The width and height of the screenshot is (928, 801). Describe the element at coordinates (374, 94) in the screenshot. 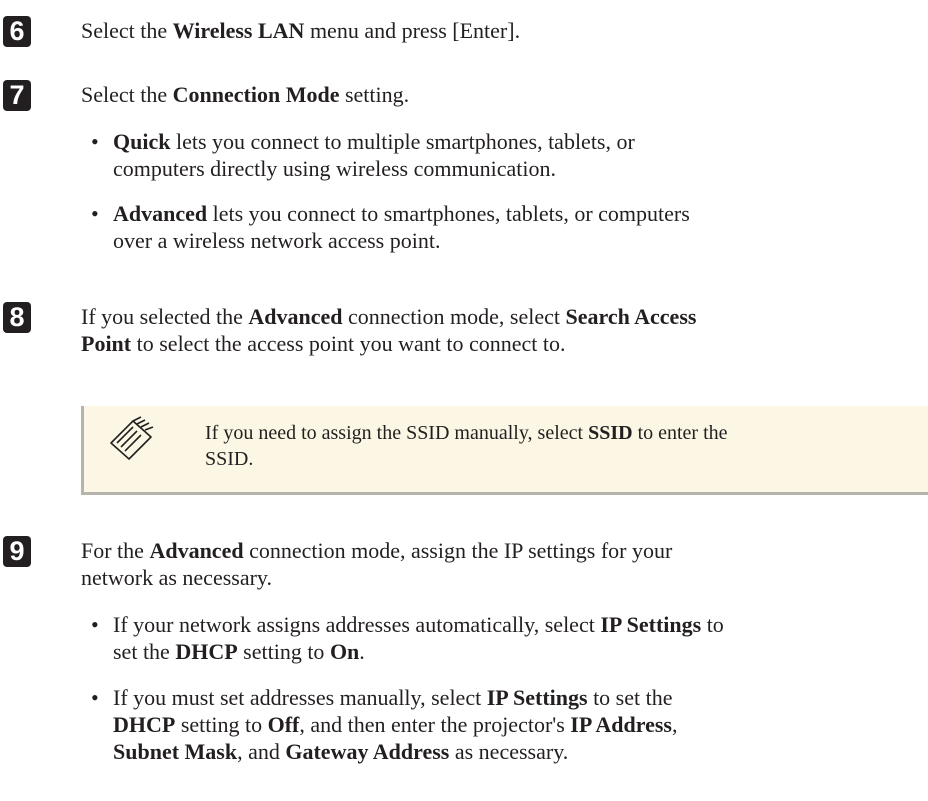

I see `text-run: setting.` at that location.